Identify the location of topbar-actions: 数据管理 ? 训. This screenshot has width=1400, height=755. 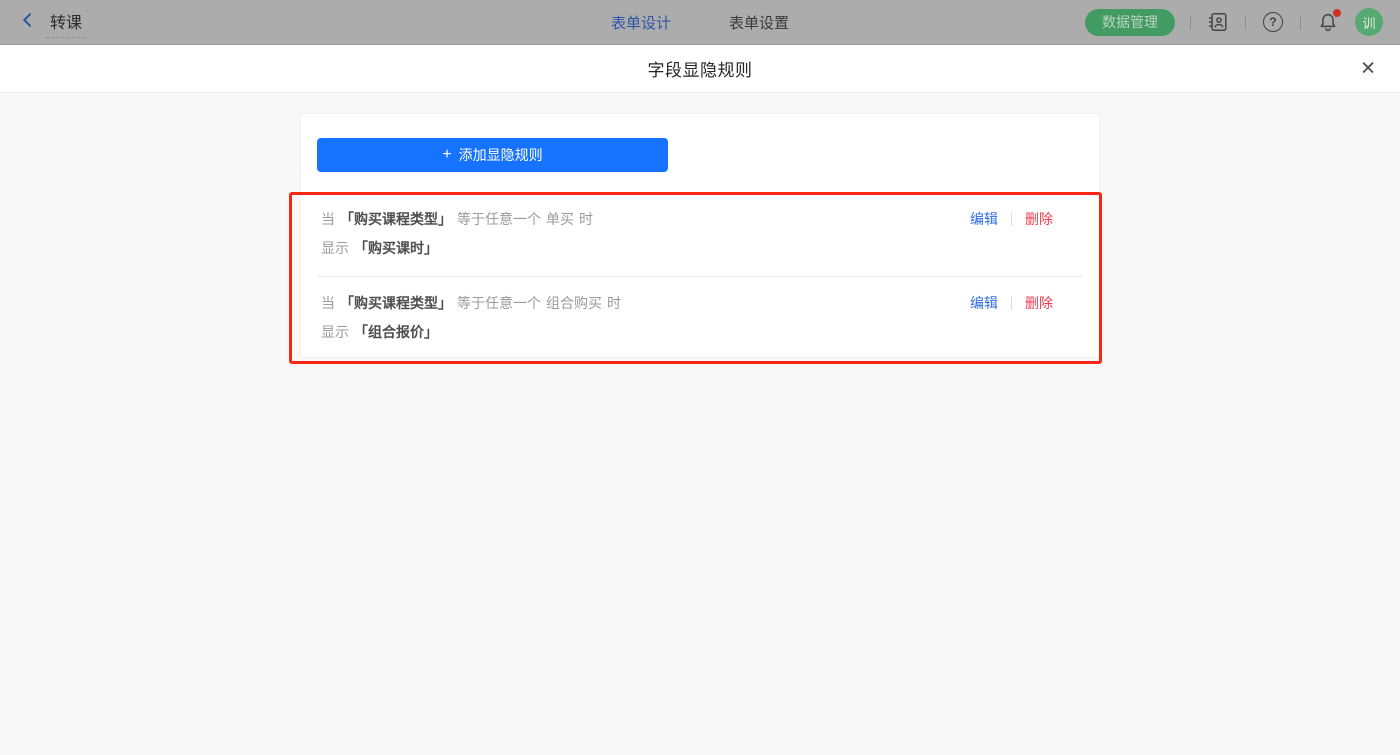
(1242, 22).